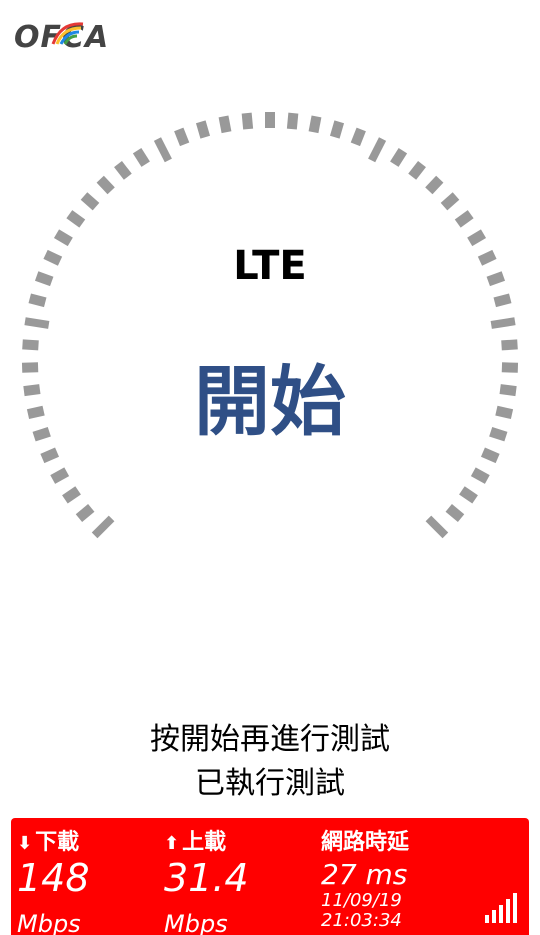 The image size is (540, 935). What do you see at coordinates (204, 842) in the screenshot?
I see `upload-label: 上載` at bounding box center [204, 842].